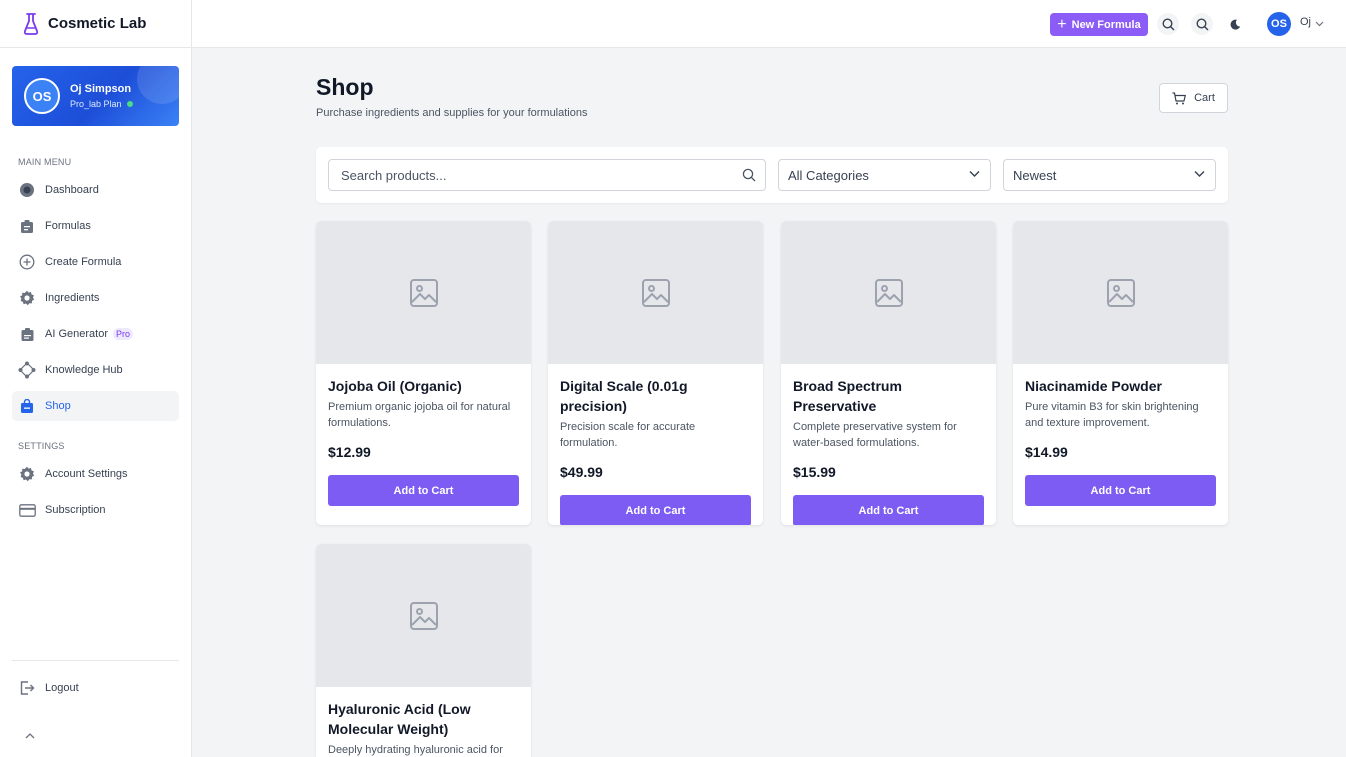  What do you see at coordinates (76, 334) in the screenshot?
I see `sidebar-item-label: AI Generator` at bounding box center [76, 334].